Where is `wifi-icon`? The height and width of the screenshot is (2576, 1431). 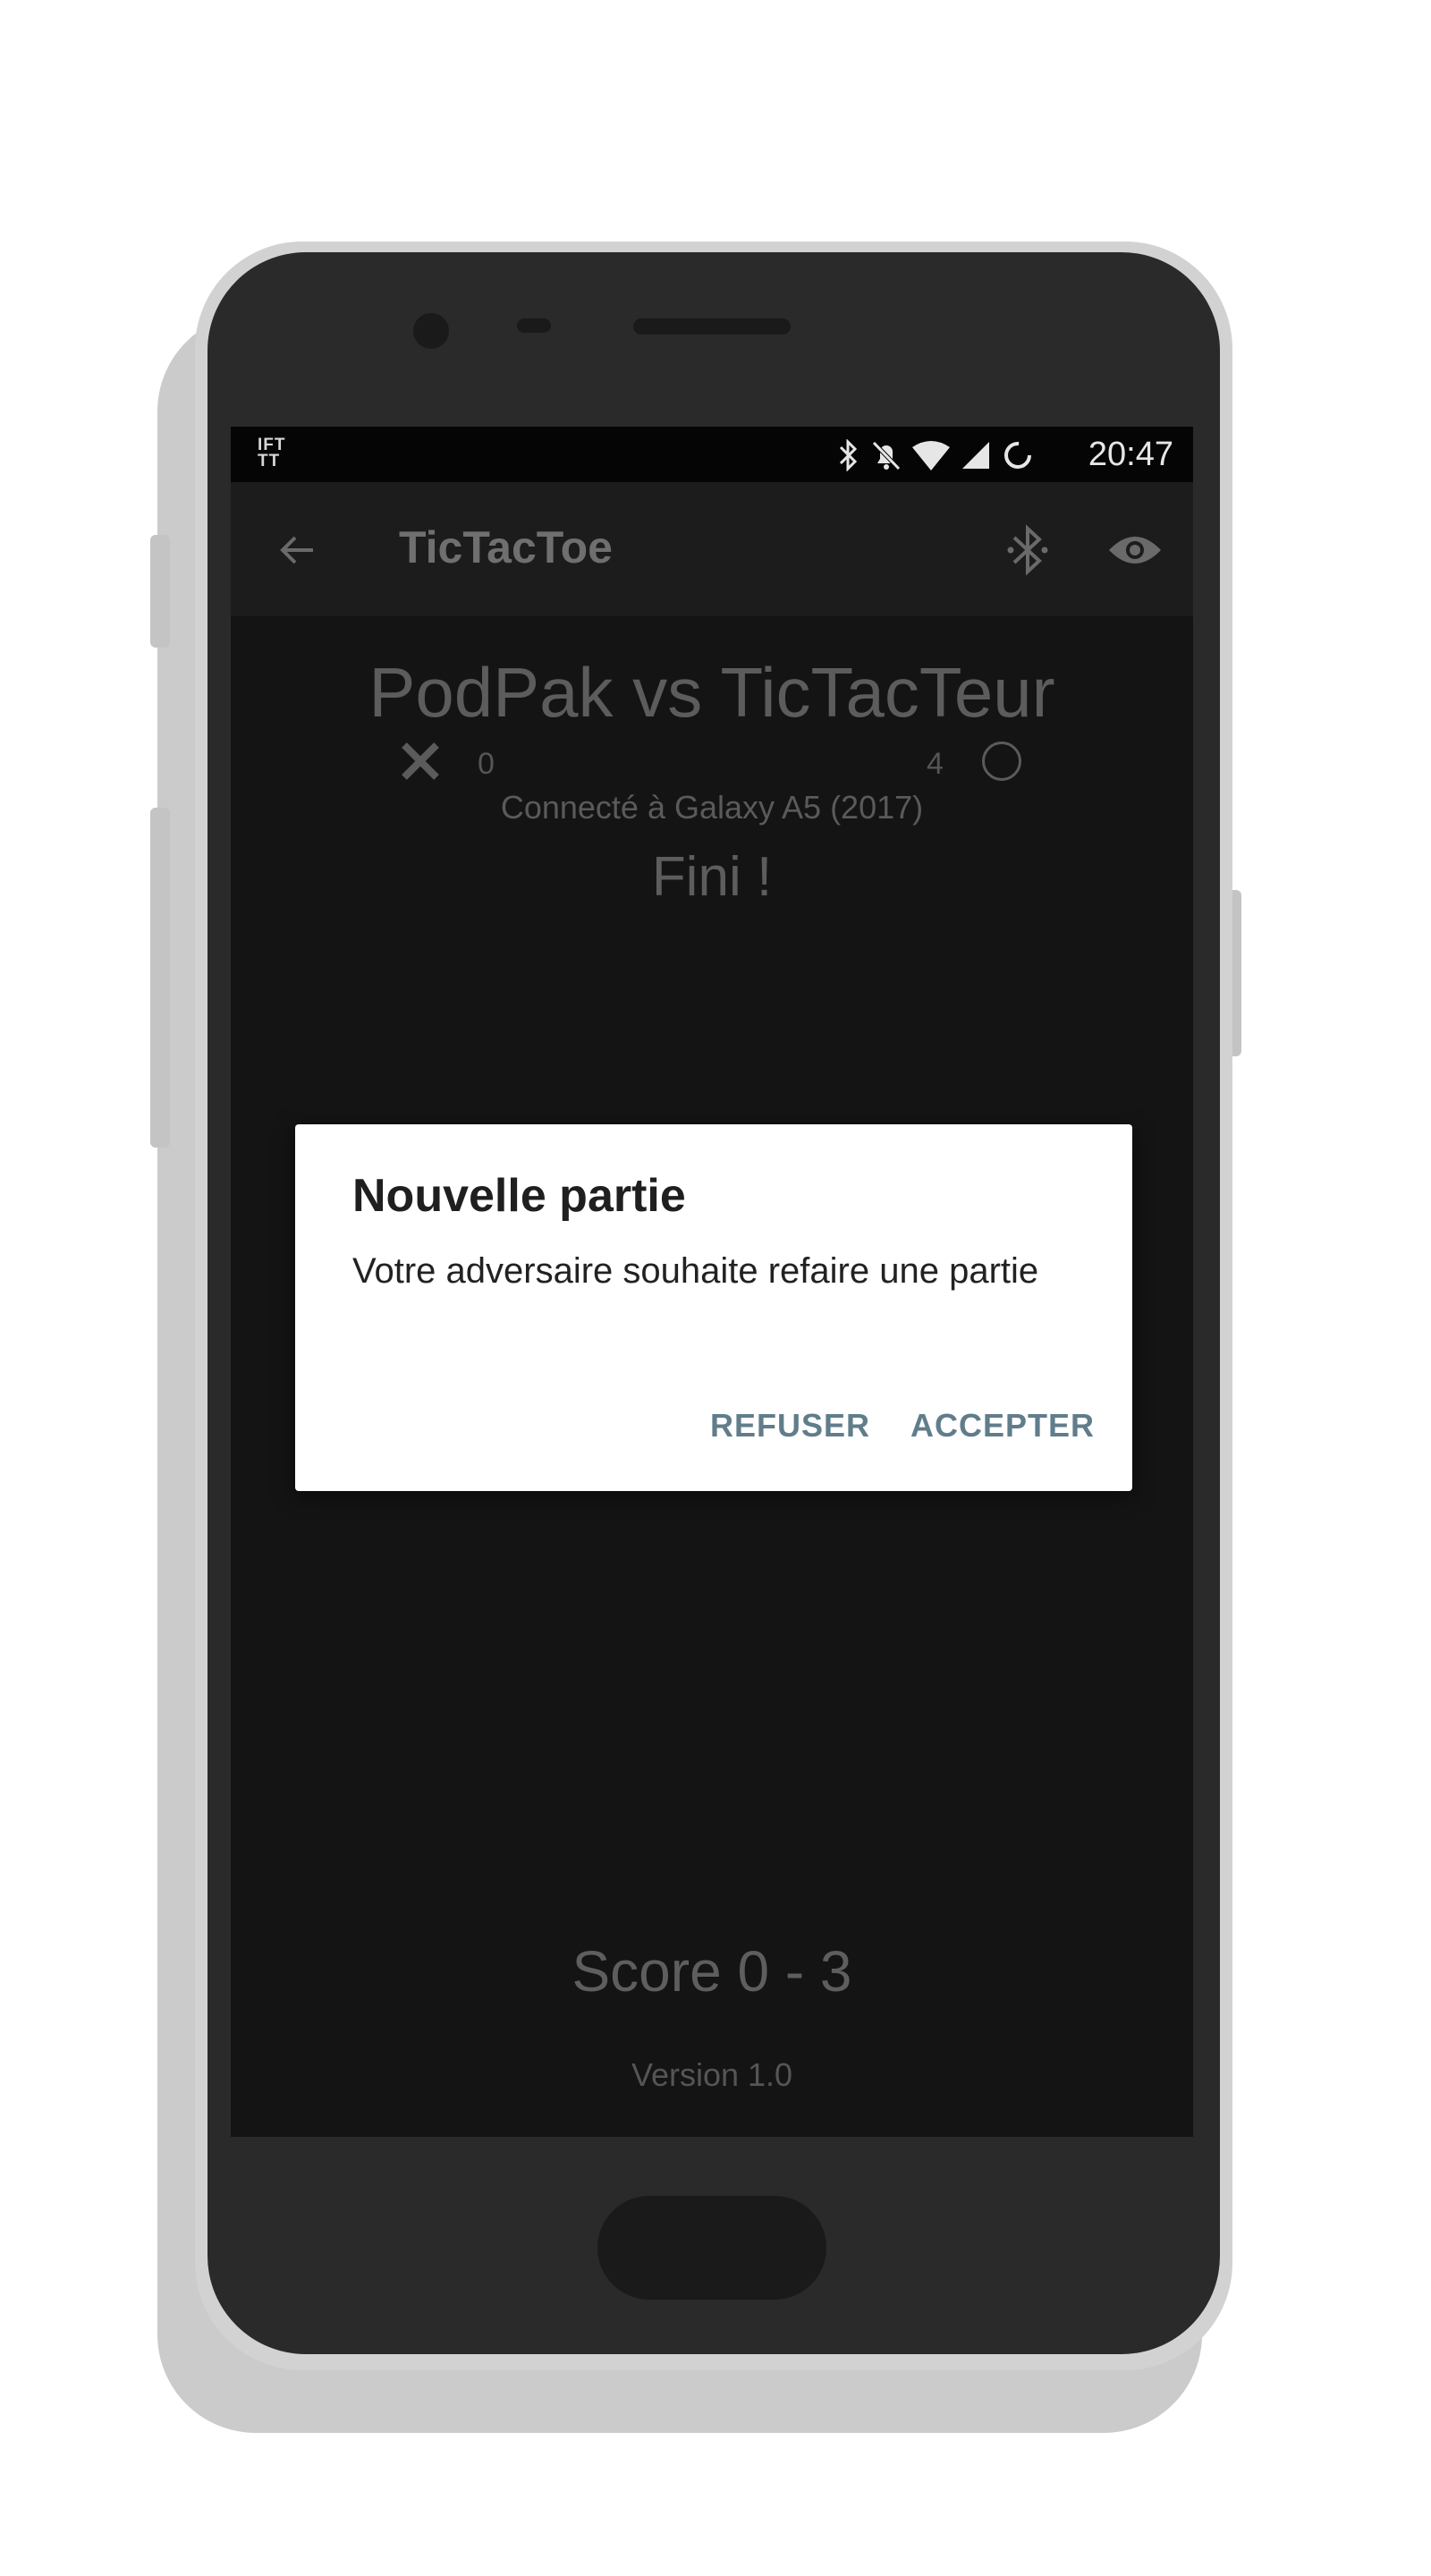 wifi-icon is located at coordinates (931, 455).